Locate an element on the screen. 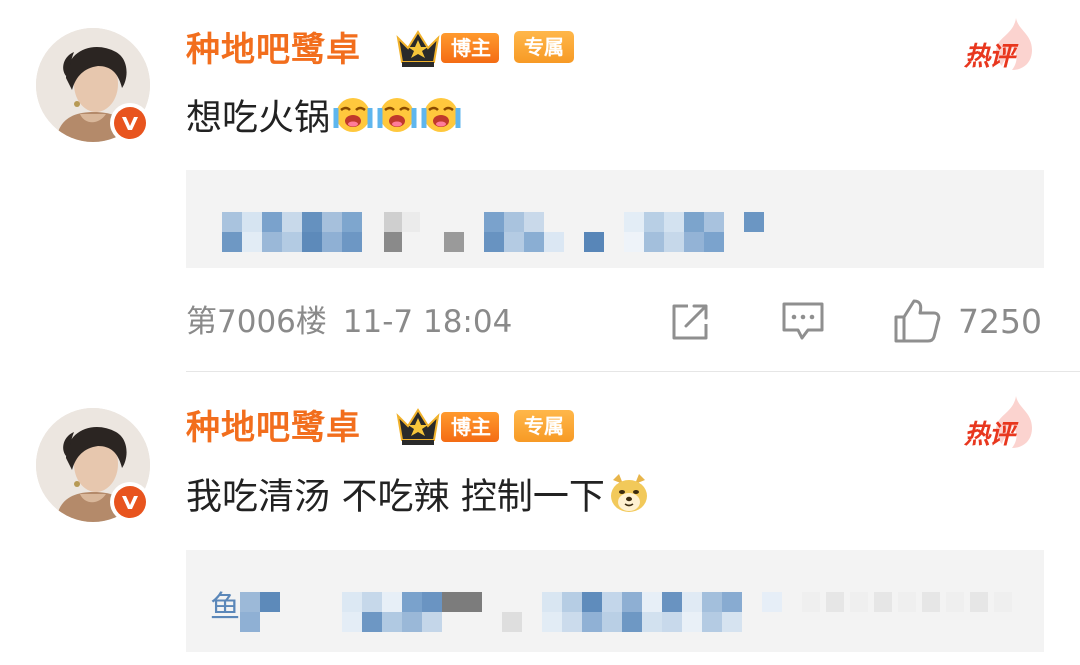 Image resolution: width=1080 pixels, height=665 pixels. comment-text-row: 我吃清汤 不吃辣 控制一下 is located at coordinates (418, 498).